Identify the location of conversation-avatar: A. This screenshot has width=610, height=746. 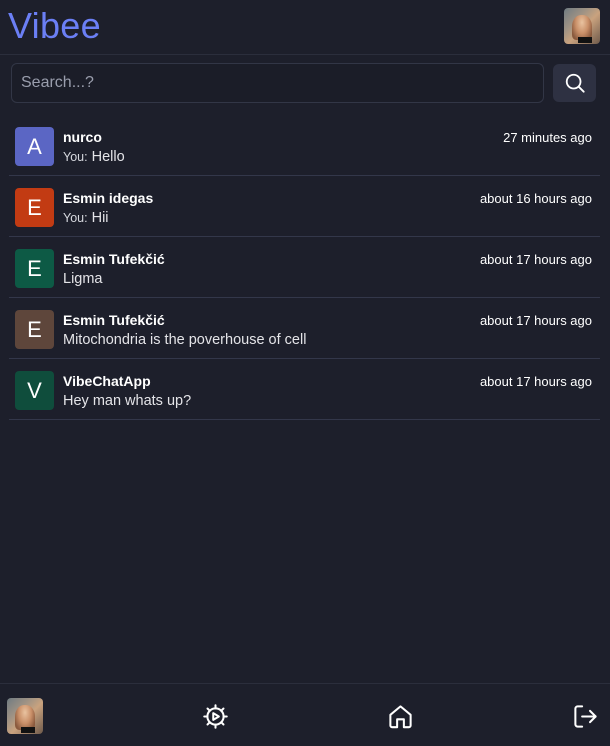
(34, 146).